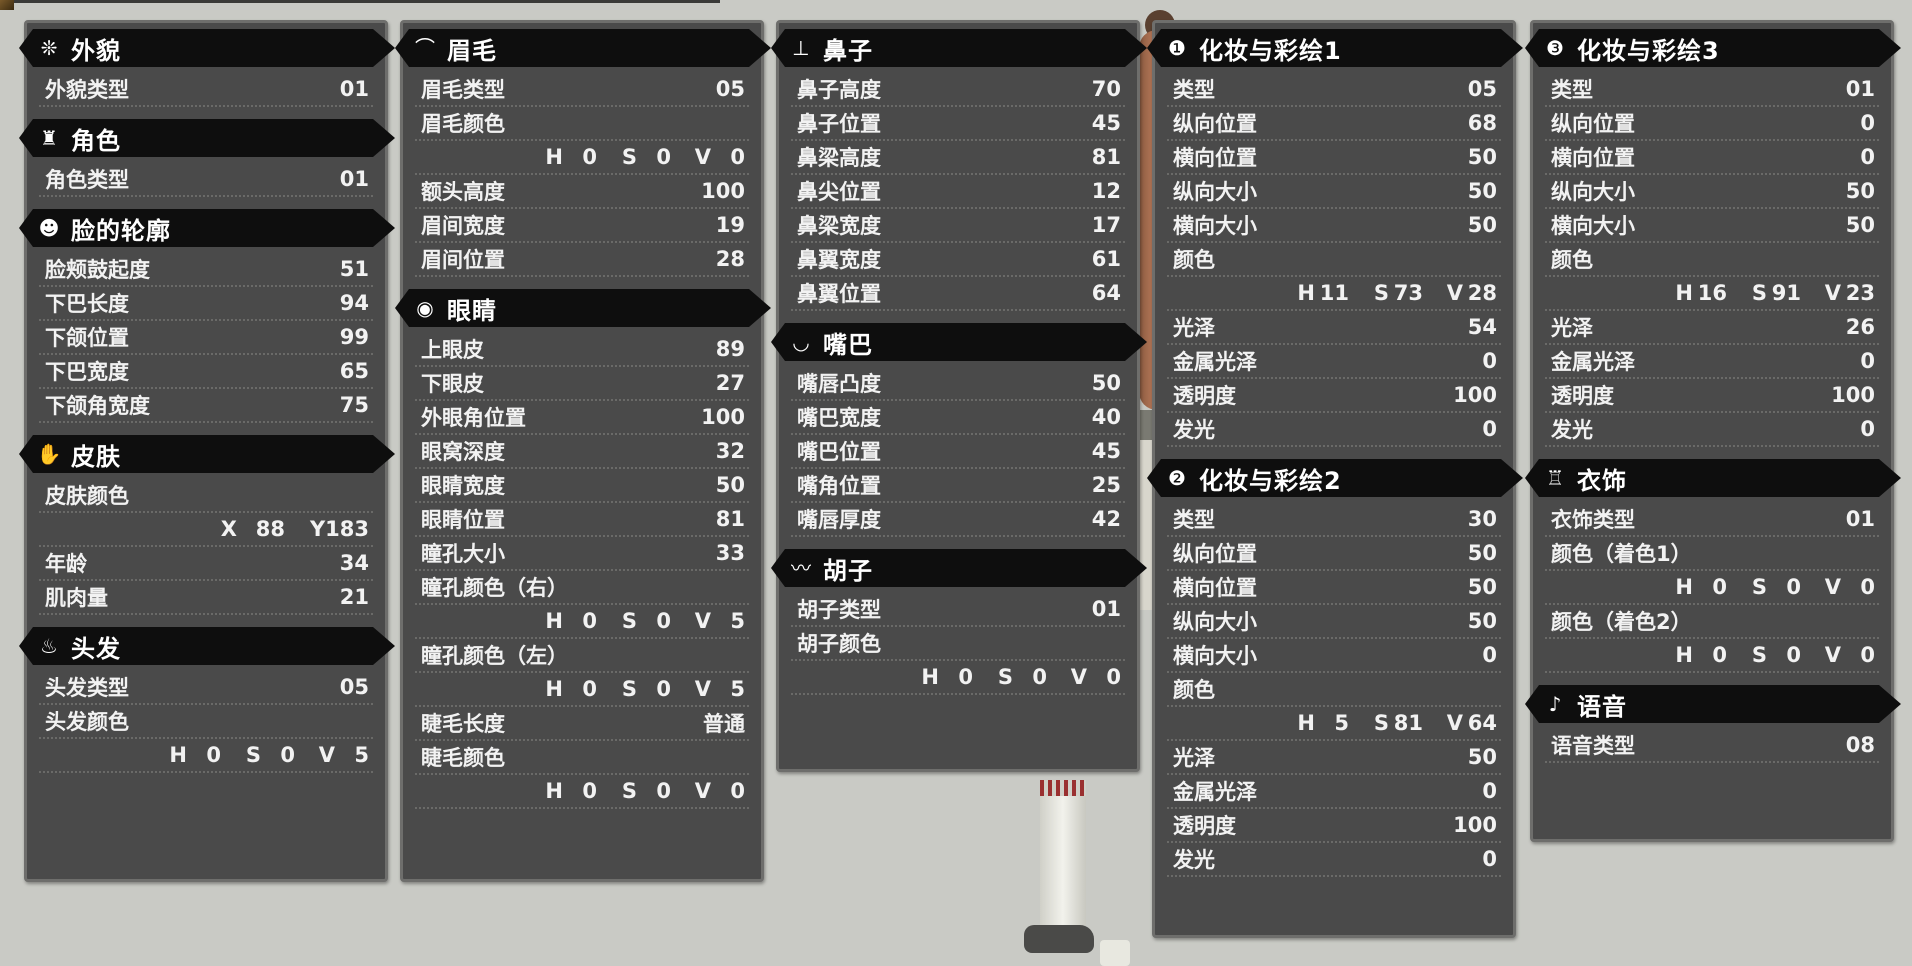  I want to click on setting-row: 鼻子高度 70, so click(958, 90).